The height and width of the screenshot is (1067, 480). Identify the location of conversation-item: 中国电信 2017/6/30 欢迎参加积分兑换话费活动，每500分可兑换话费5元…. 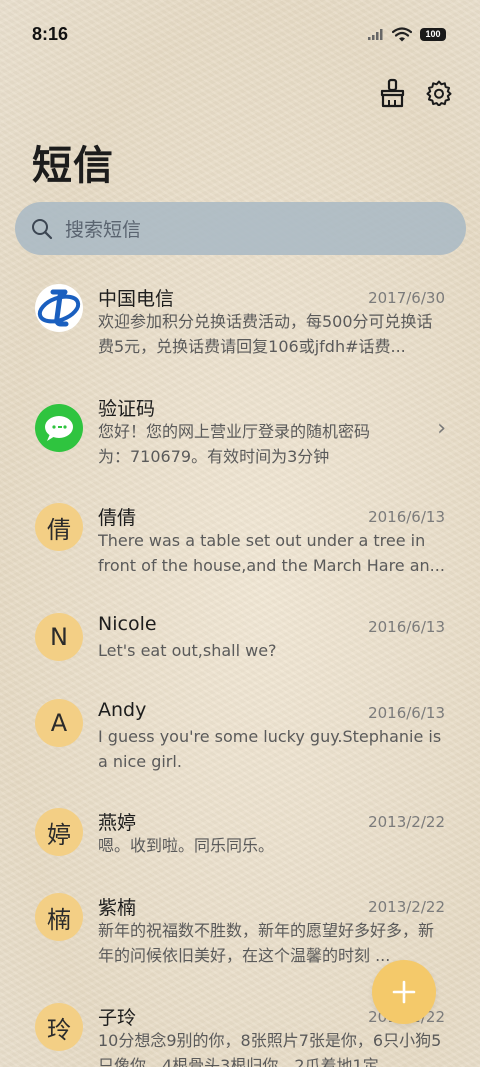
(240, 325).